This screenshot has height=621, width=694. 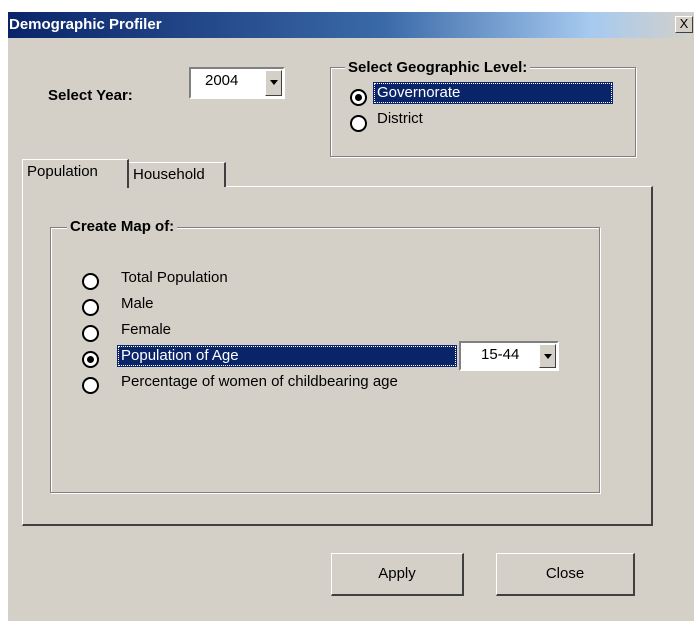 What do you see at coordinates (90, 307) in the screenshot?
I see `male-radio` at bounding box center [90, 307].